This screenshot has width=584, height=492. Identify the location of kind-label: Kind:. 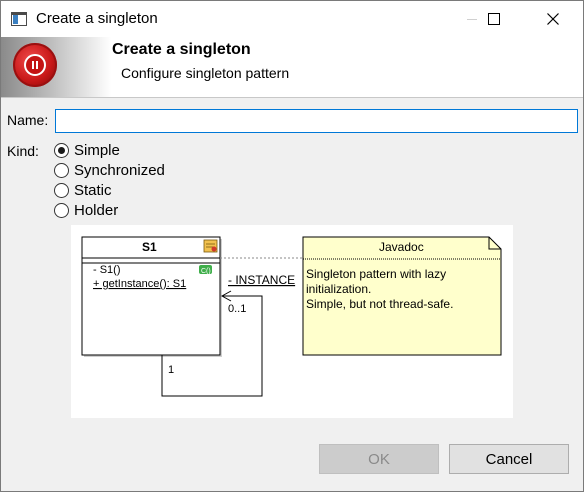
(23, 151).